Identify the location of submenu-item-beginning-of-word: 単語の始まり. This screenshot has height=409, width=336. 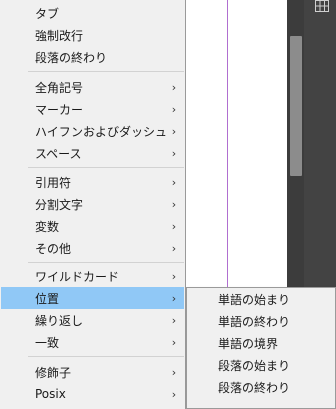
(261, 299).